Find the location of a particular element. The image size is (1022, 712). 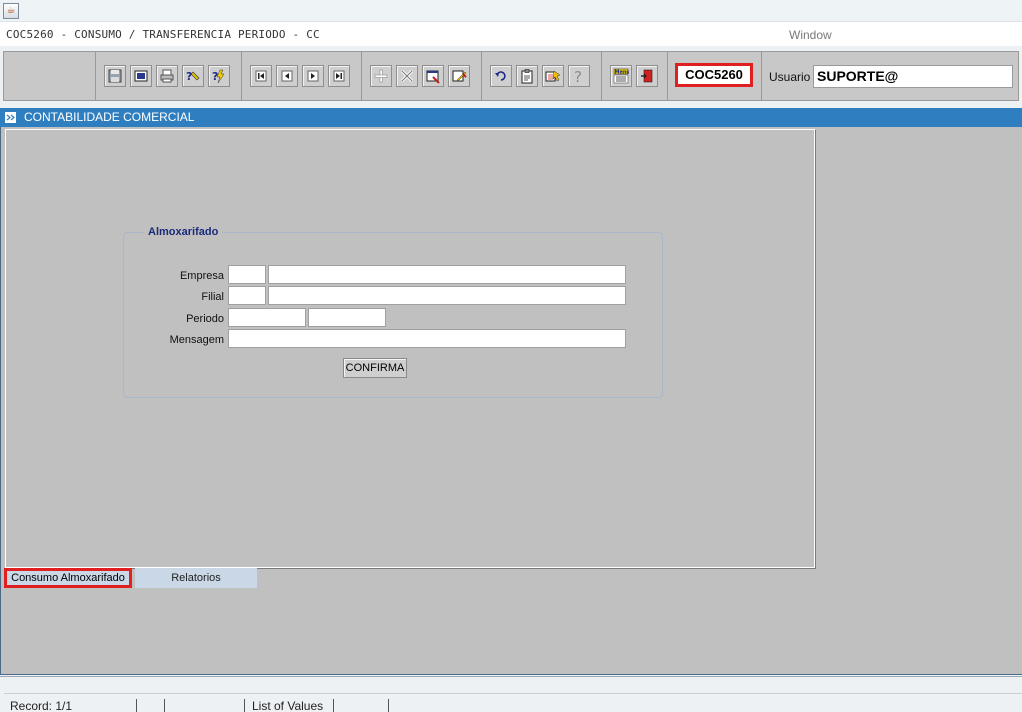

help-icon: ? is located at coordinates (578, 76).